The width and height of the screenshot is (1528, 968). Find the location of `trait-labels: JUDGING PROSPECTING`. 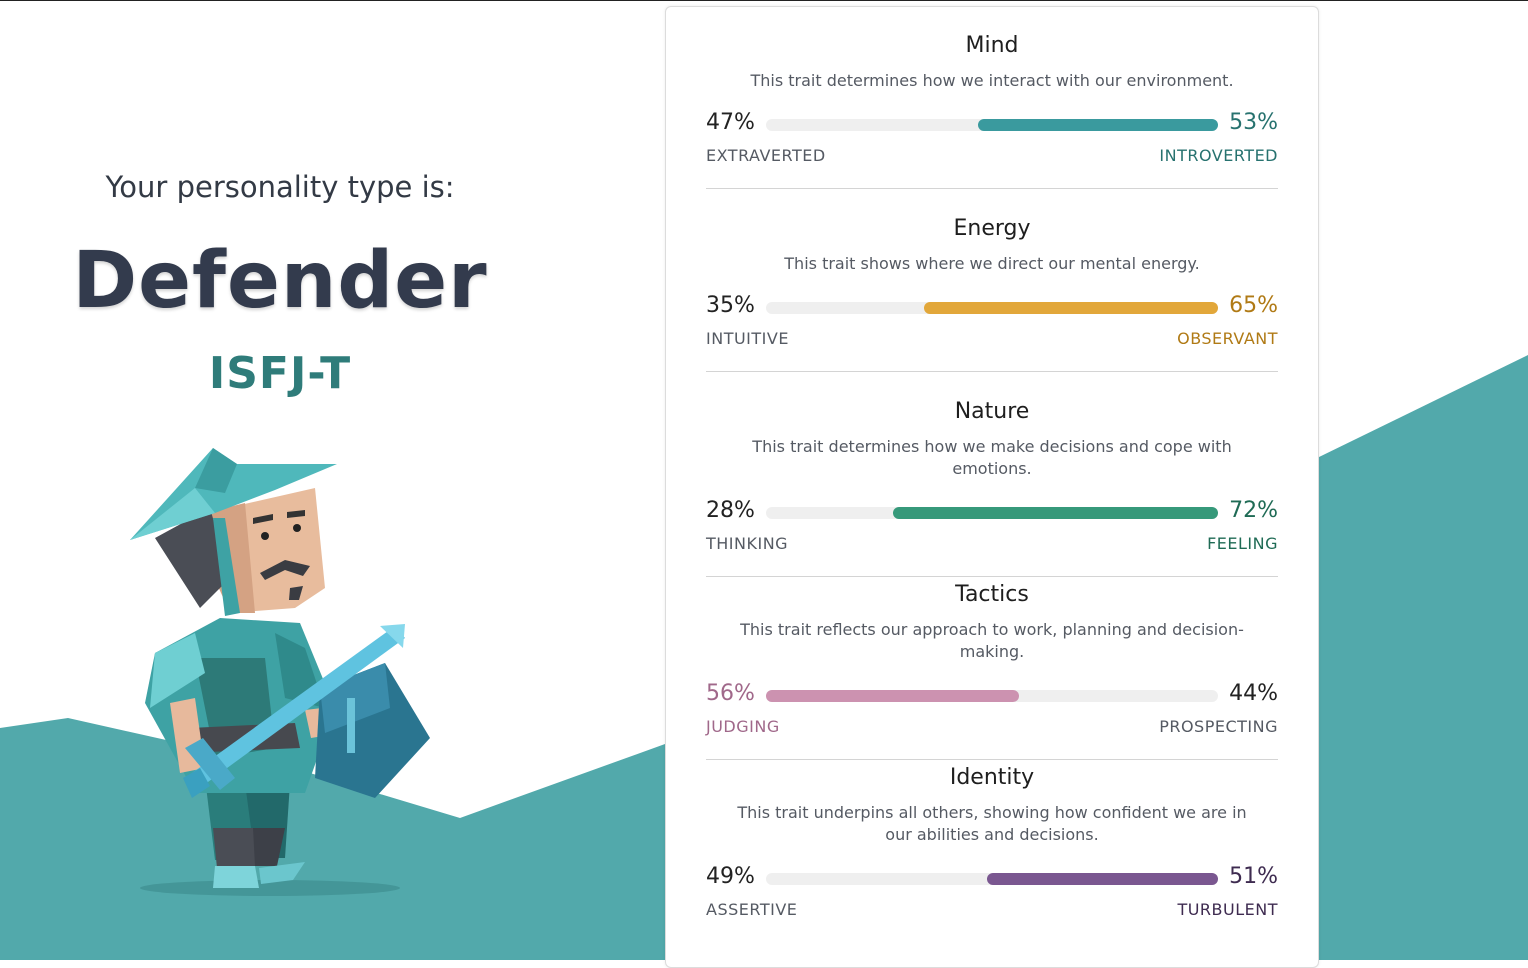

trait-labels: JUDGING PROSPECTING is located at coordinates (992, 728).